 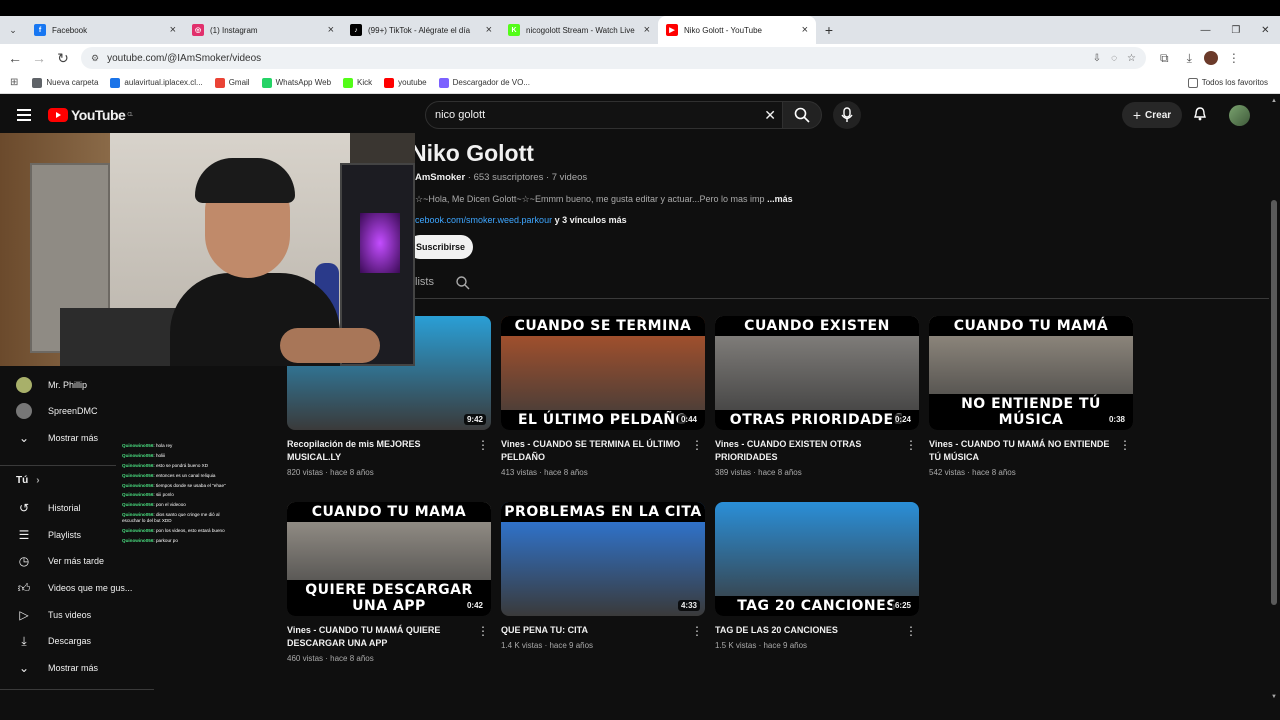 What do you see at coordinates (613, 58) in the screenshot?
I see `url-field: ⚙ youtube.com/@IAmSmoker/videos ⇩ ◌ ☆` at bounding box center [613, 58].